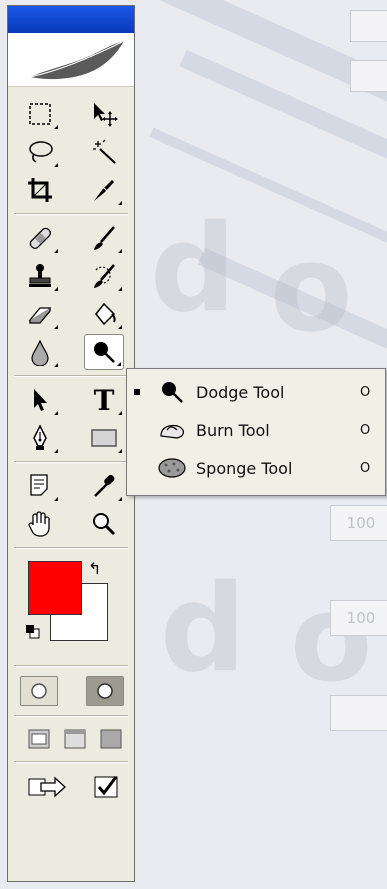 The height and width of the screenshot is (889, 387). What do you see at coordinates (172, 468) in the screenshot?
I see `sponge-icon` at bounding box center [172, 468].